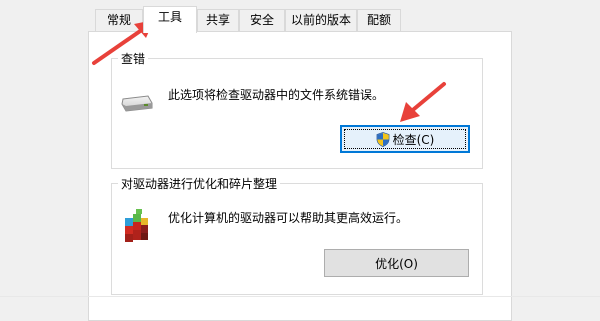 The image size is (600, 321). What do you see at coordinates (276, 95) in the screenshot?
I see `error-check-description: 此选项将检查驱动器中的文件系统错误。` at bounding box center [276, 95].